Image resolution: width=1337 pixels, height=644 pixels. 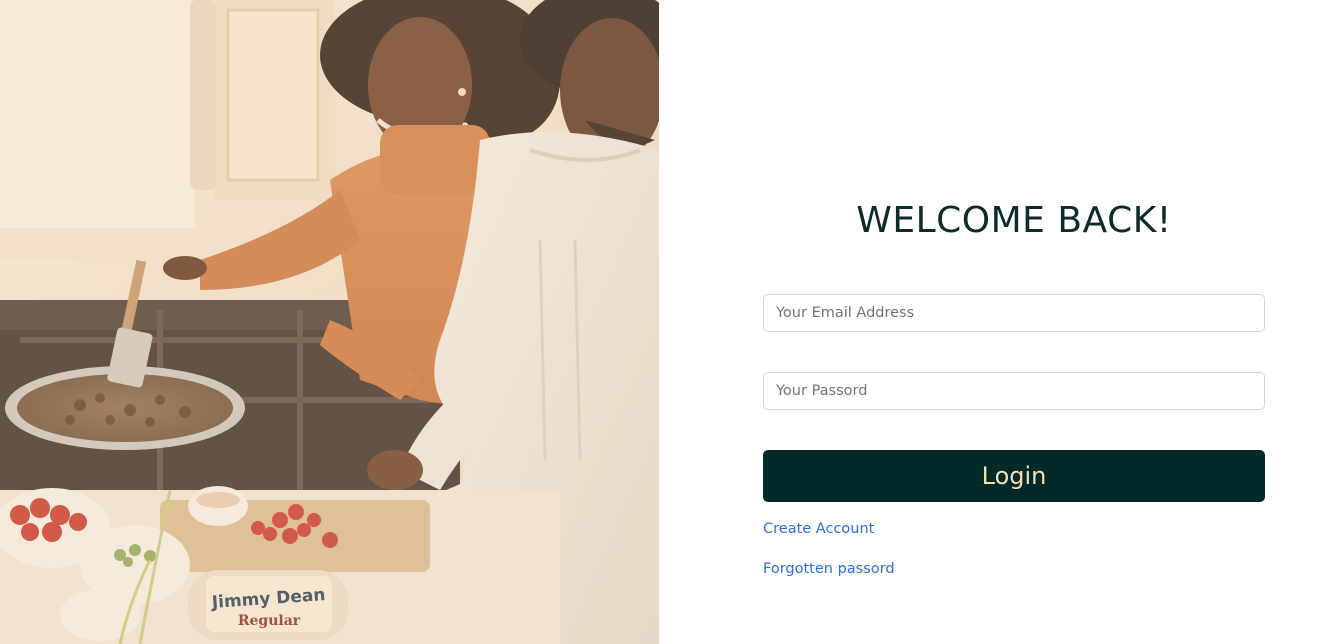 I want to click on password-input, so click(x=1014, y=391).